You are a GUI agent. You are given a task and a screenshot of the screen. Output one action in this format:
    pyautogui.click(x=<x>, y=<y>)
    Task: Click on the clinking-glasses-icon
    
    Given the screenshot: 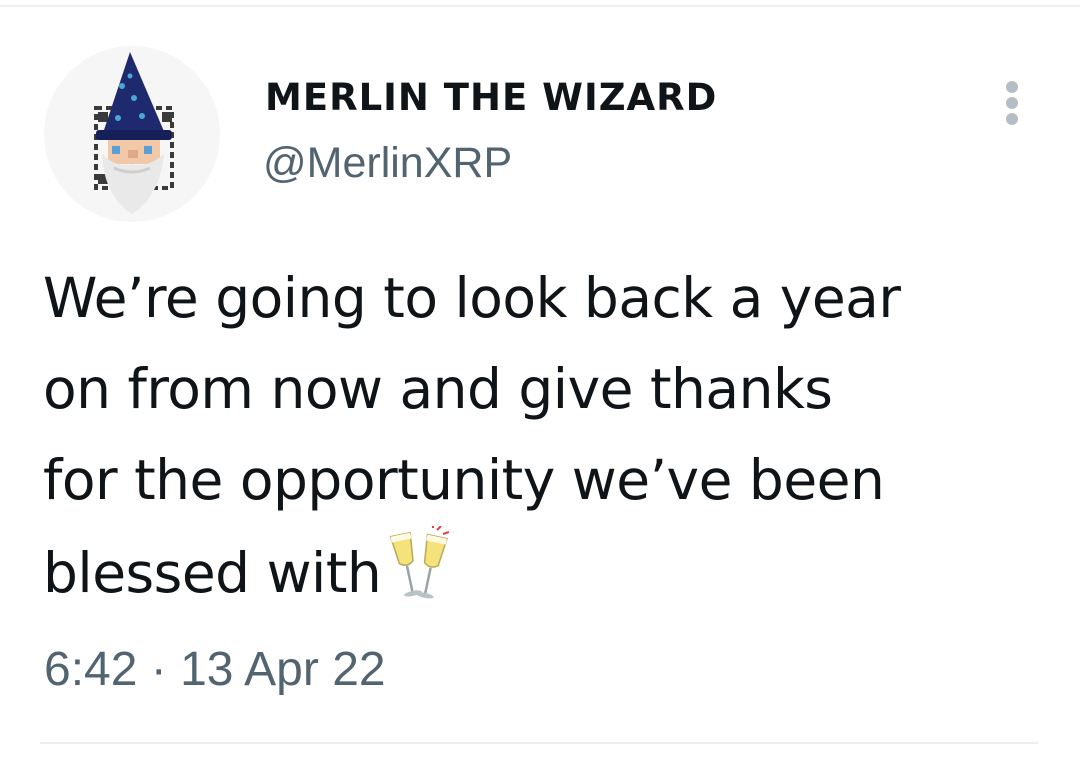 What is the action you would take?
    pyautogui.click(x=419, y=562)
    